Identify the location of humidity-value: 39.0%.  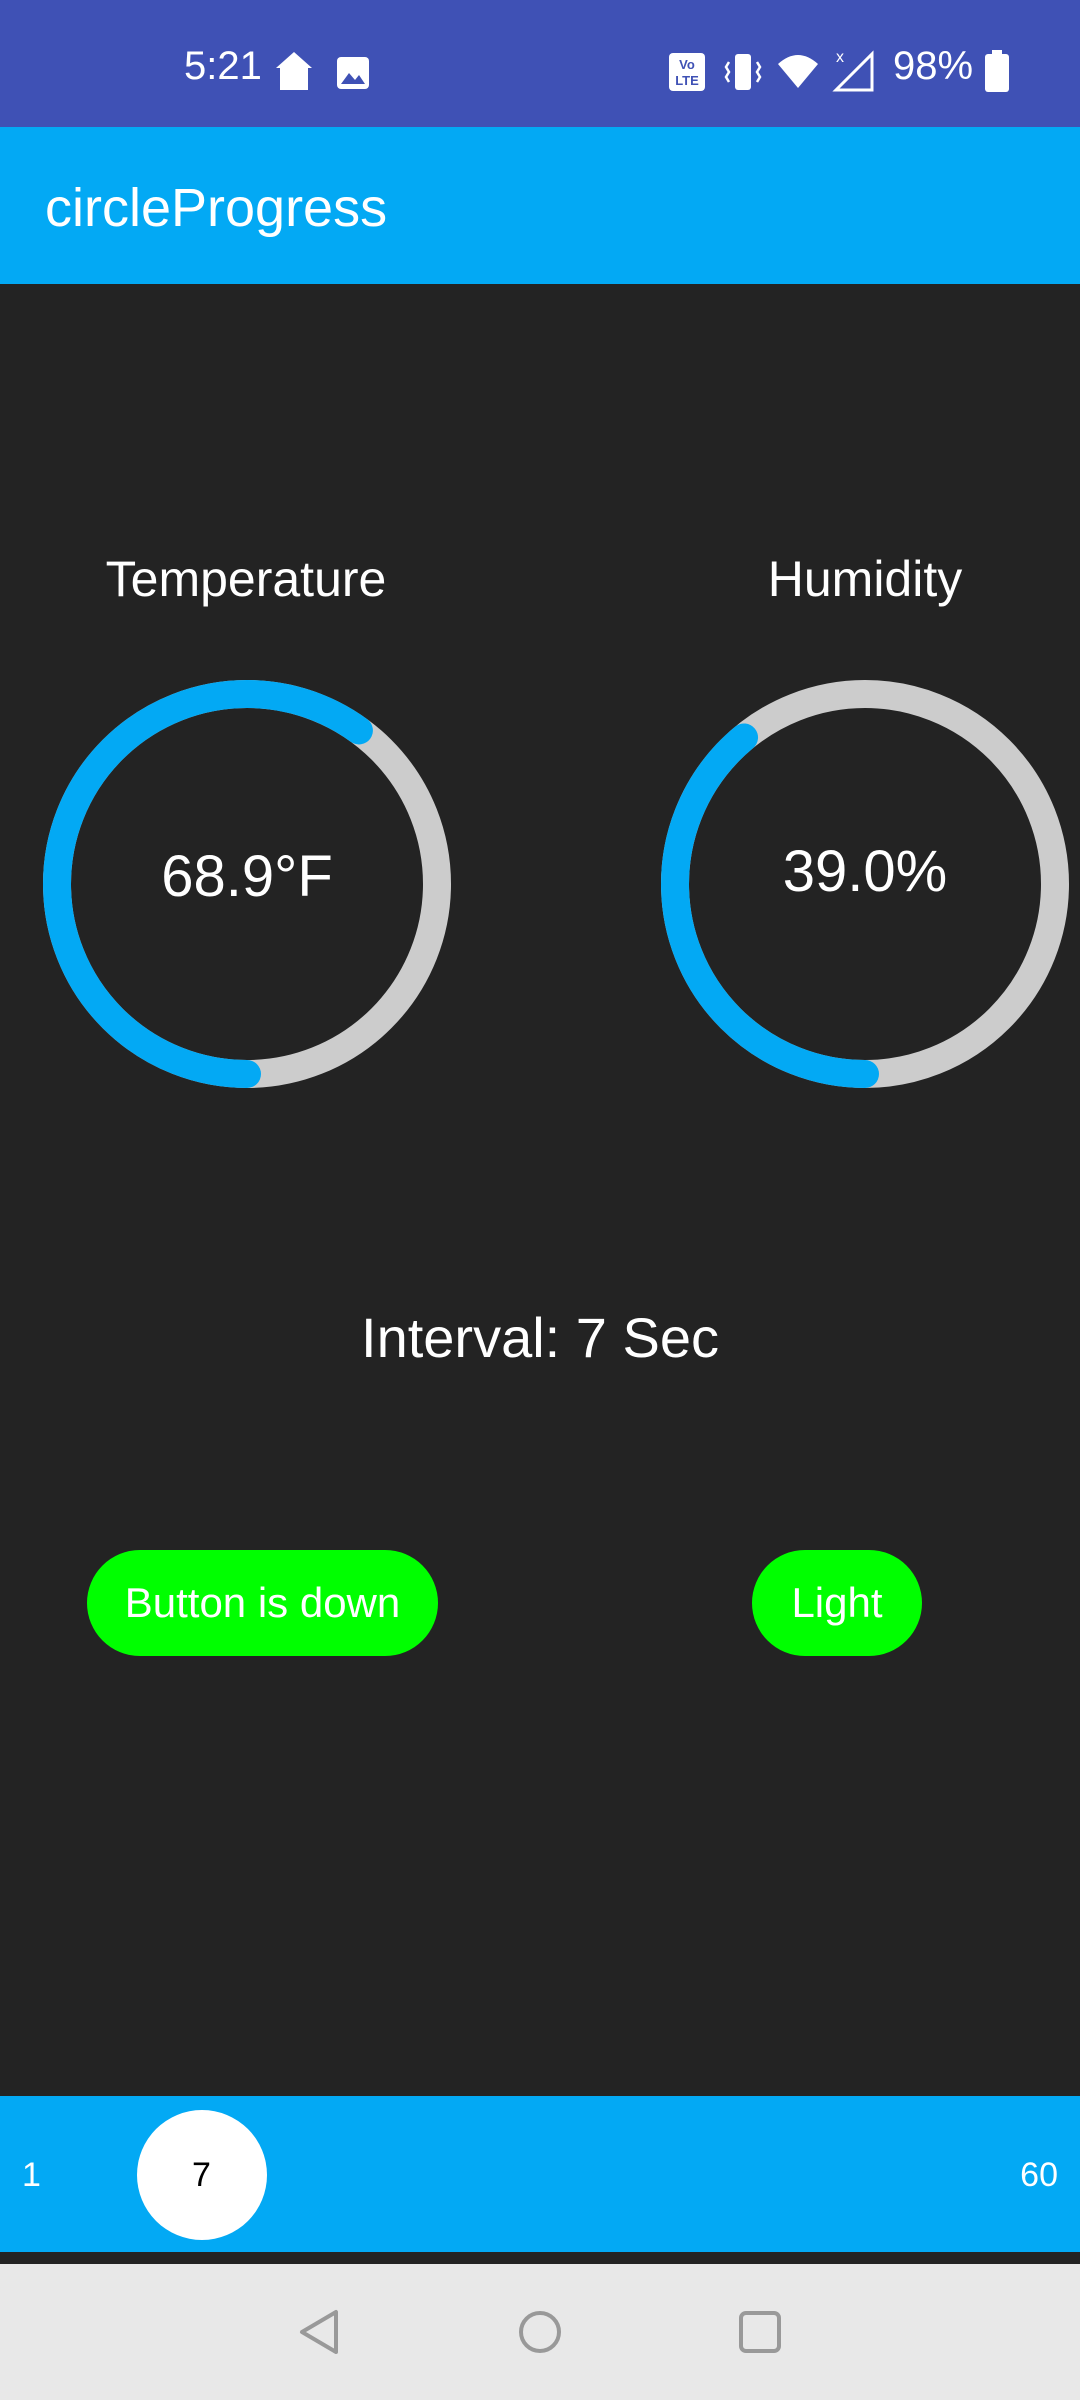
(865, 871).